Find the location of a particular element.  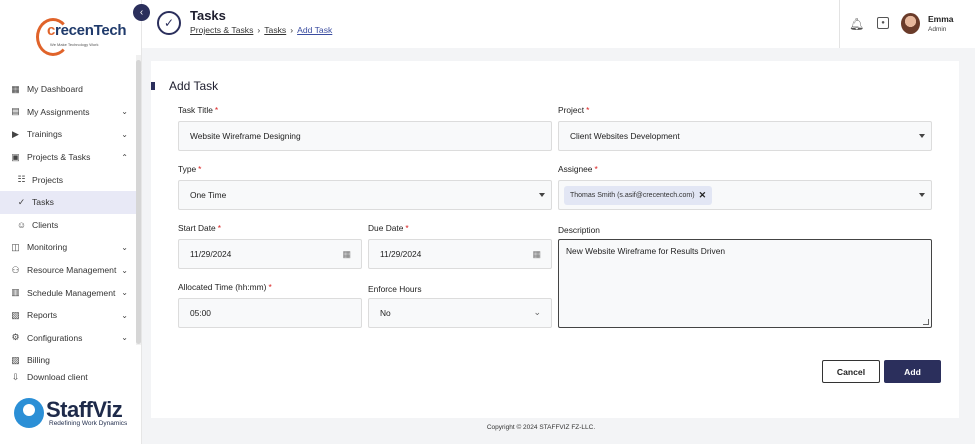

type-value: One Time is located at coordinates (208, 195).